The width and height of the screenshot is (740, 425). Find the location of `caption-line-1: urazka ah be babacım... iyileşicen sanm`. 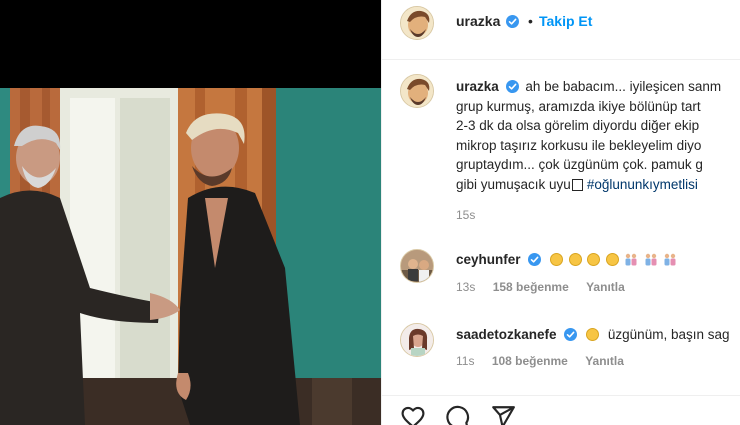

caption-line-1: urazka ah be babacım... iyileşicen sanm is located at coordinates (598, 87).